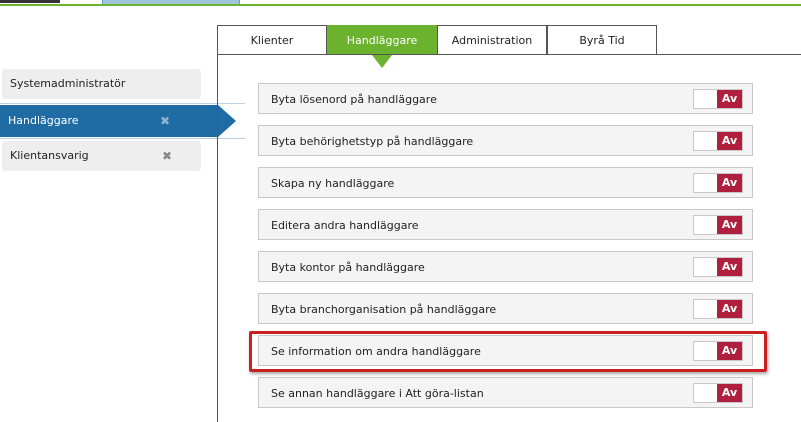 The image size is (801, 422). What do you see at coordinates (505, 140) in the screenshot?
I see `permission-row: Byta behörighetstyp på handläggare Av` at bounding box center [505, 140].